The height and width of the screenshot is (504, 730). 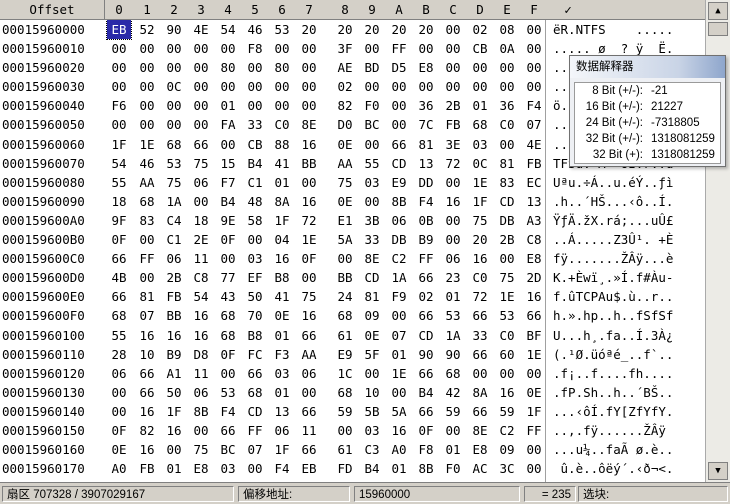 I want to click on hex-byte: F4, so click(x=228, y=411).